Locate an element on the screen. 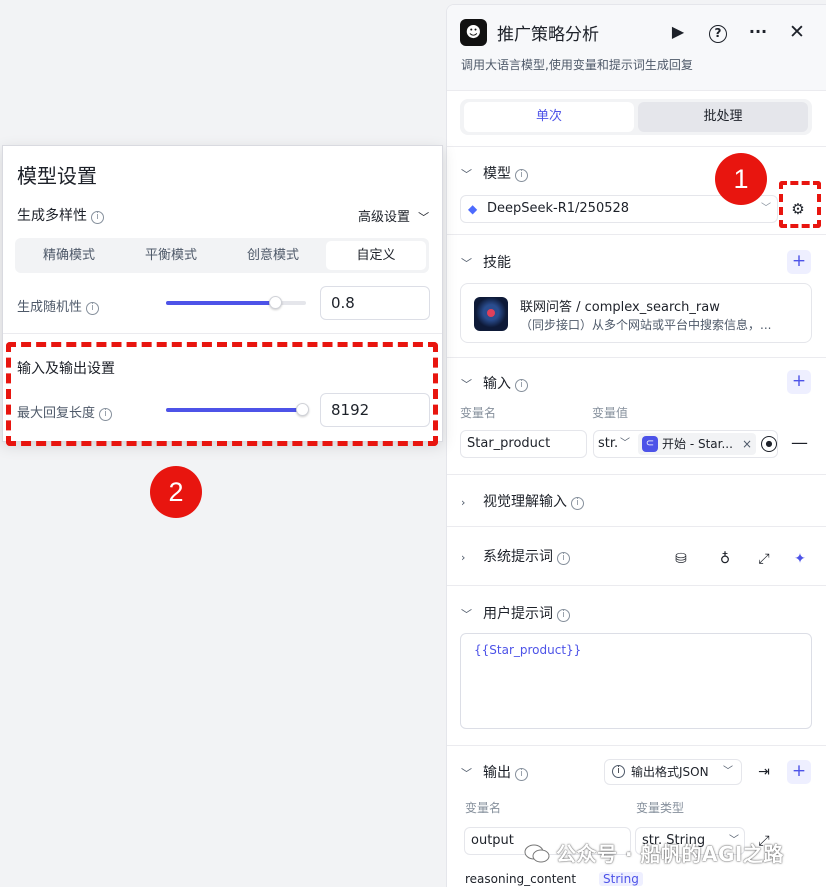 The width and height of the screenshot is (826, 887). node-logo-icon: ☻ is located at coordinates (473, 32).